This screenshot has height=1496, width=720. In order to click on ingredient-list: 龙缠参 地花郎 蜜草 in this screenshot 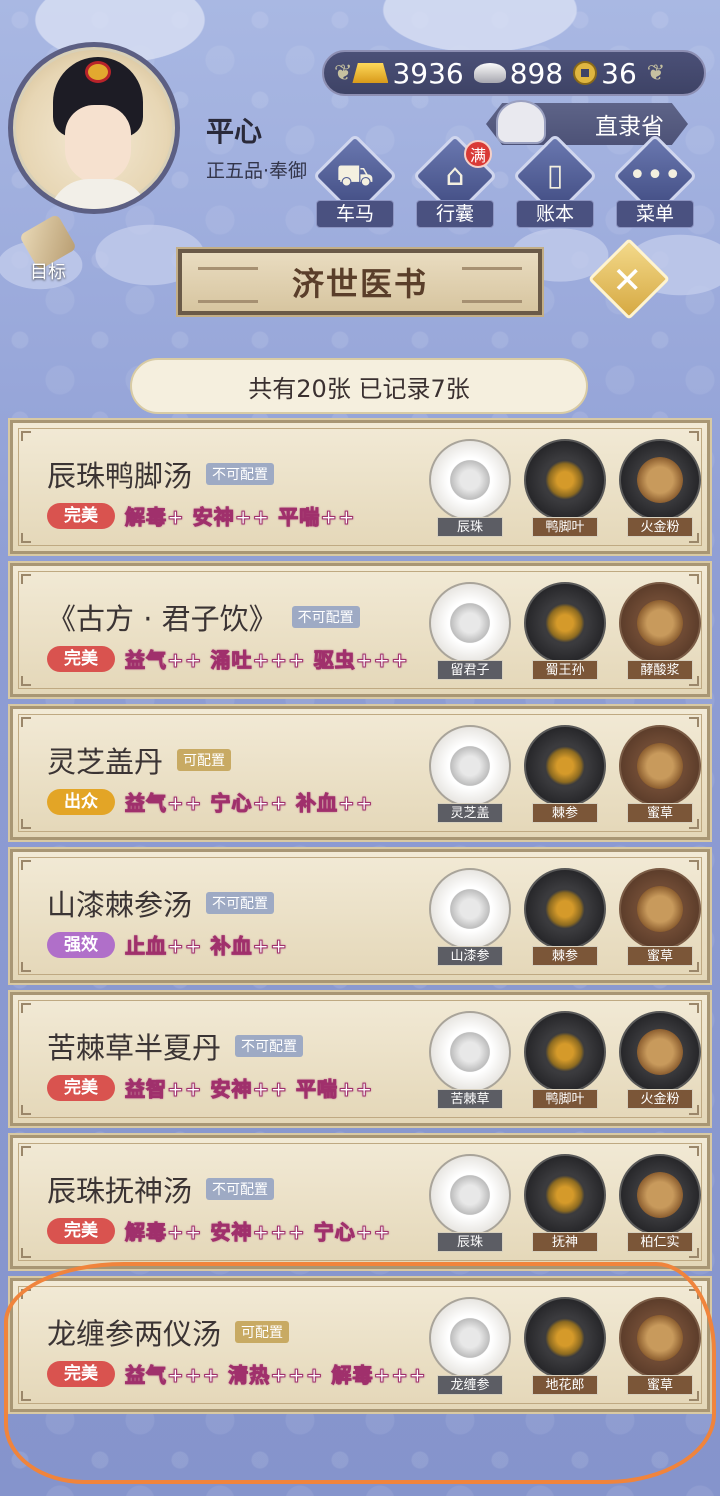, I will do `click(565, 1346)`.